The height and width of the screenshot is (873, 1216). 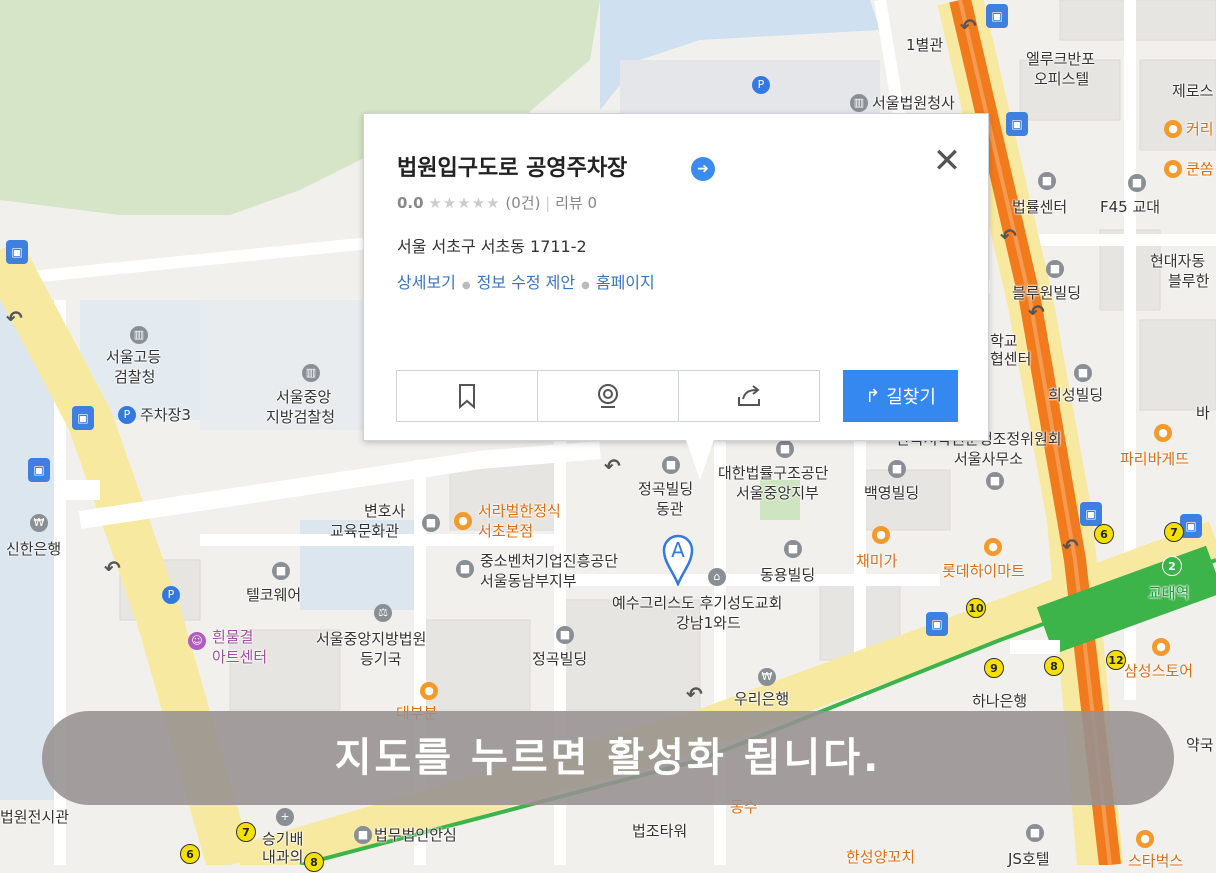 I want to click on map-label: 동용빌딩, so click(x=788, y=575).